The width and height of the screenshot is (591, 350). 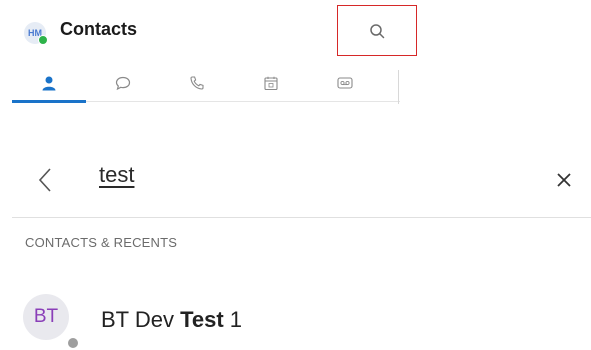 I want to click on search-divider, so click(x=301, y=217).